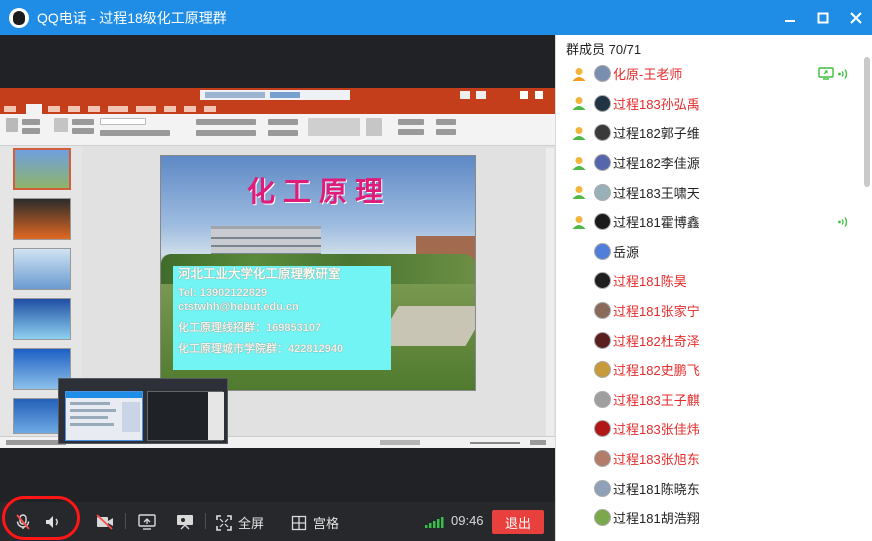 The height and width of the screenshot is (541, 872). What do you see at coordinates (238, 306) in the screenshot?
I see `slide-line: ctstwhh@hebut.edu.cn` at bounding box center [238, 306].